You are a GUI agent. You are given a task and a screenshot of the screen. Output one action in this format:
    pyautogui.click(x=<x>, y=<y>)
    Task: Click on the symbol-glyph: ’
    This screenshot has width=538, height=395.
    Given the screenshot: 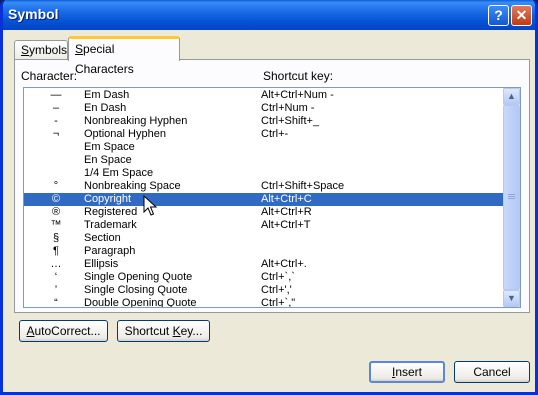 What is the action you would take?
    pyautogui.click(x=56, y=290)
    